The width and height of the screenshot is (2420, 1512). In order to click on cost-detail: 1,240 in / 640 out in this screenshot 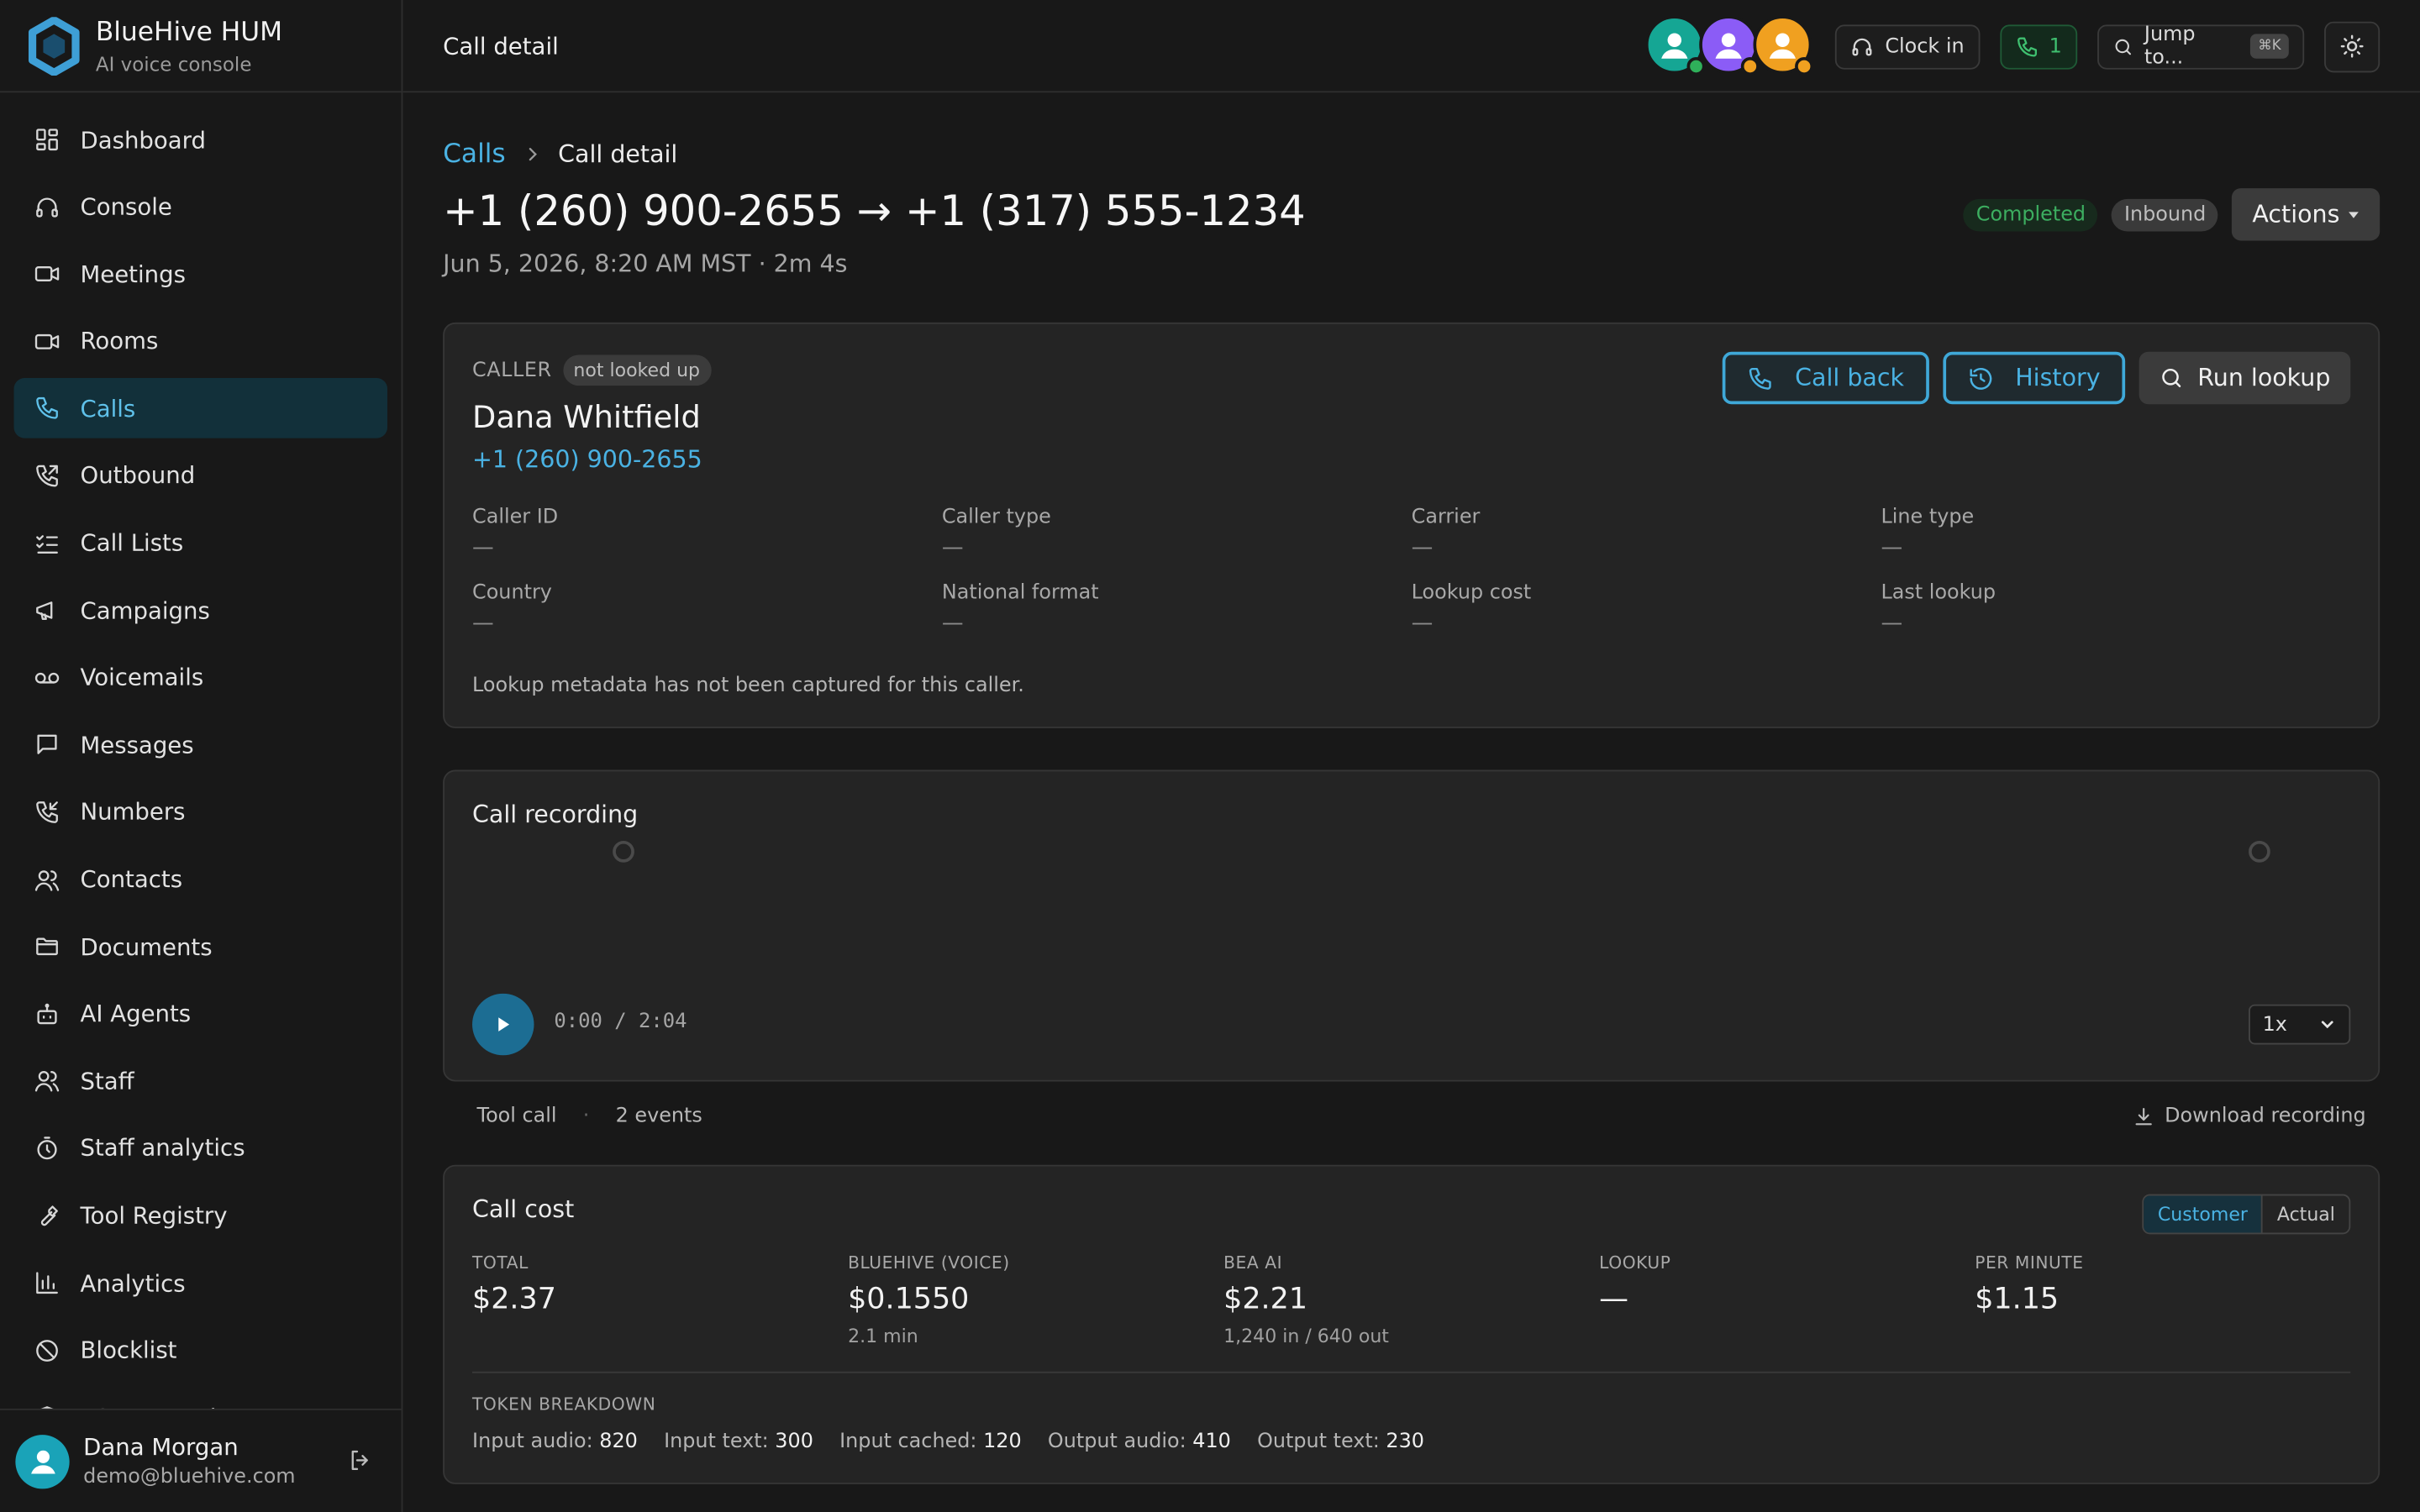, I will do `click(1306, 1336)`.